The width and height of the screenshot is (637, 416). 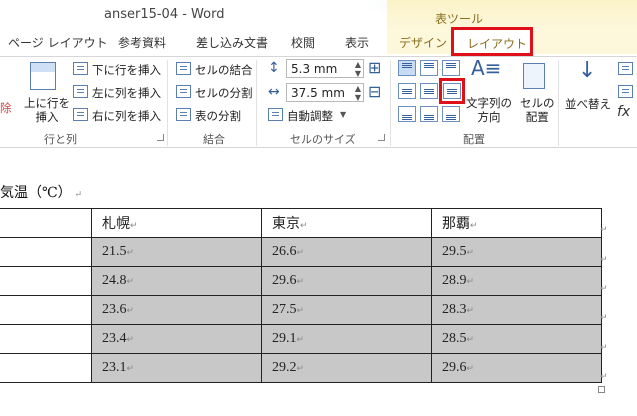 I want to click on table-row: 23.6↵ 27.5↵ 28.3↵, so click(x=301, y=310).